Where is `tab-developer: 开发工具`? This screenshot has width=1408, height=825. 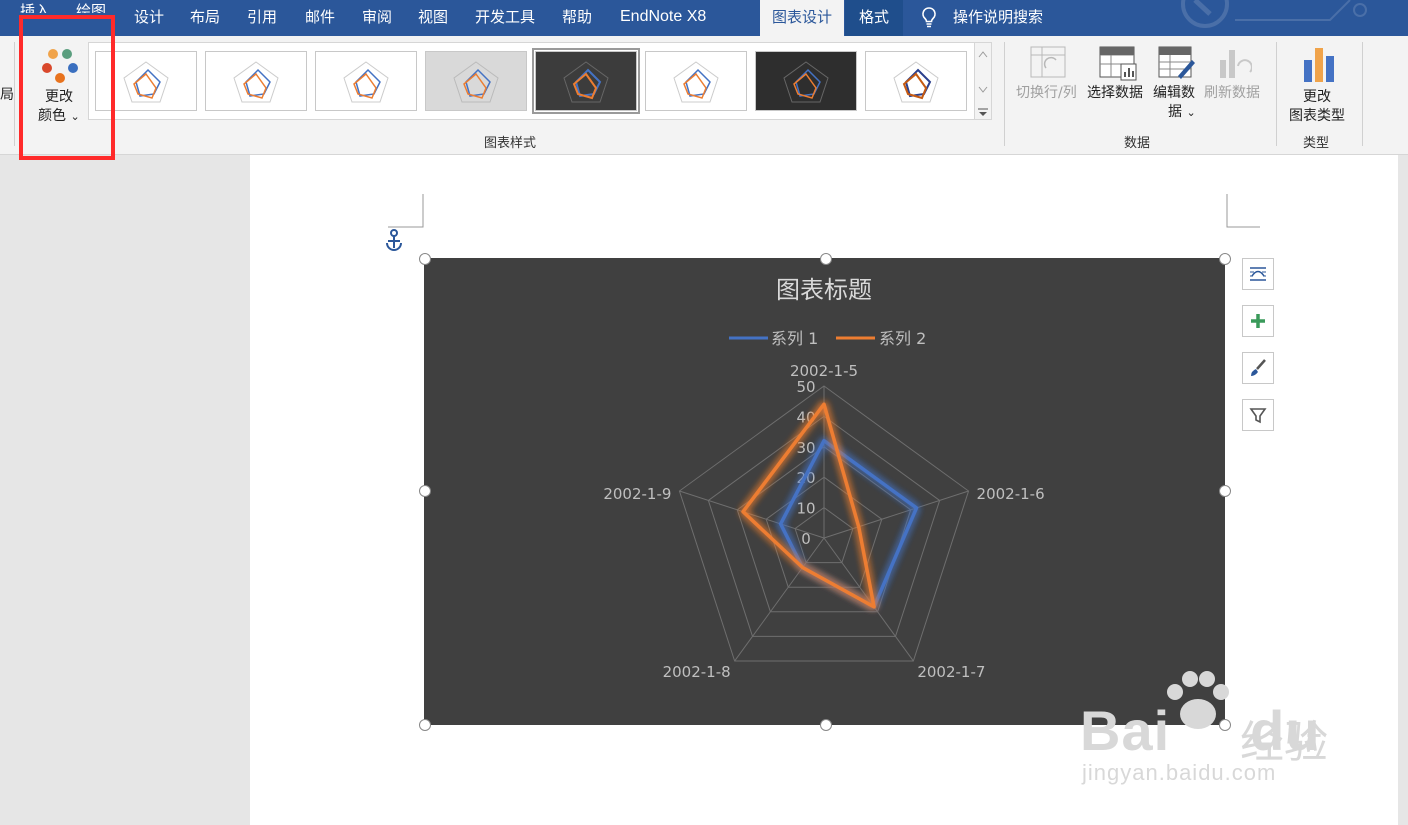
tab-developer: 开发工具 is located at coordinates (505, 18).